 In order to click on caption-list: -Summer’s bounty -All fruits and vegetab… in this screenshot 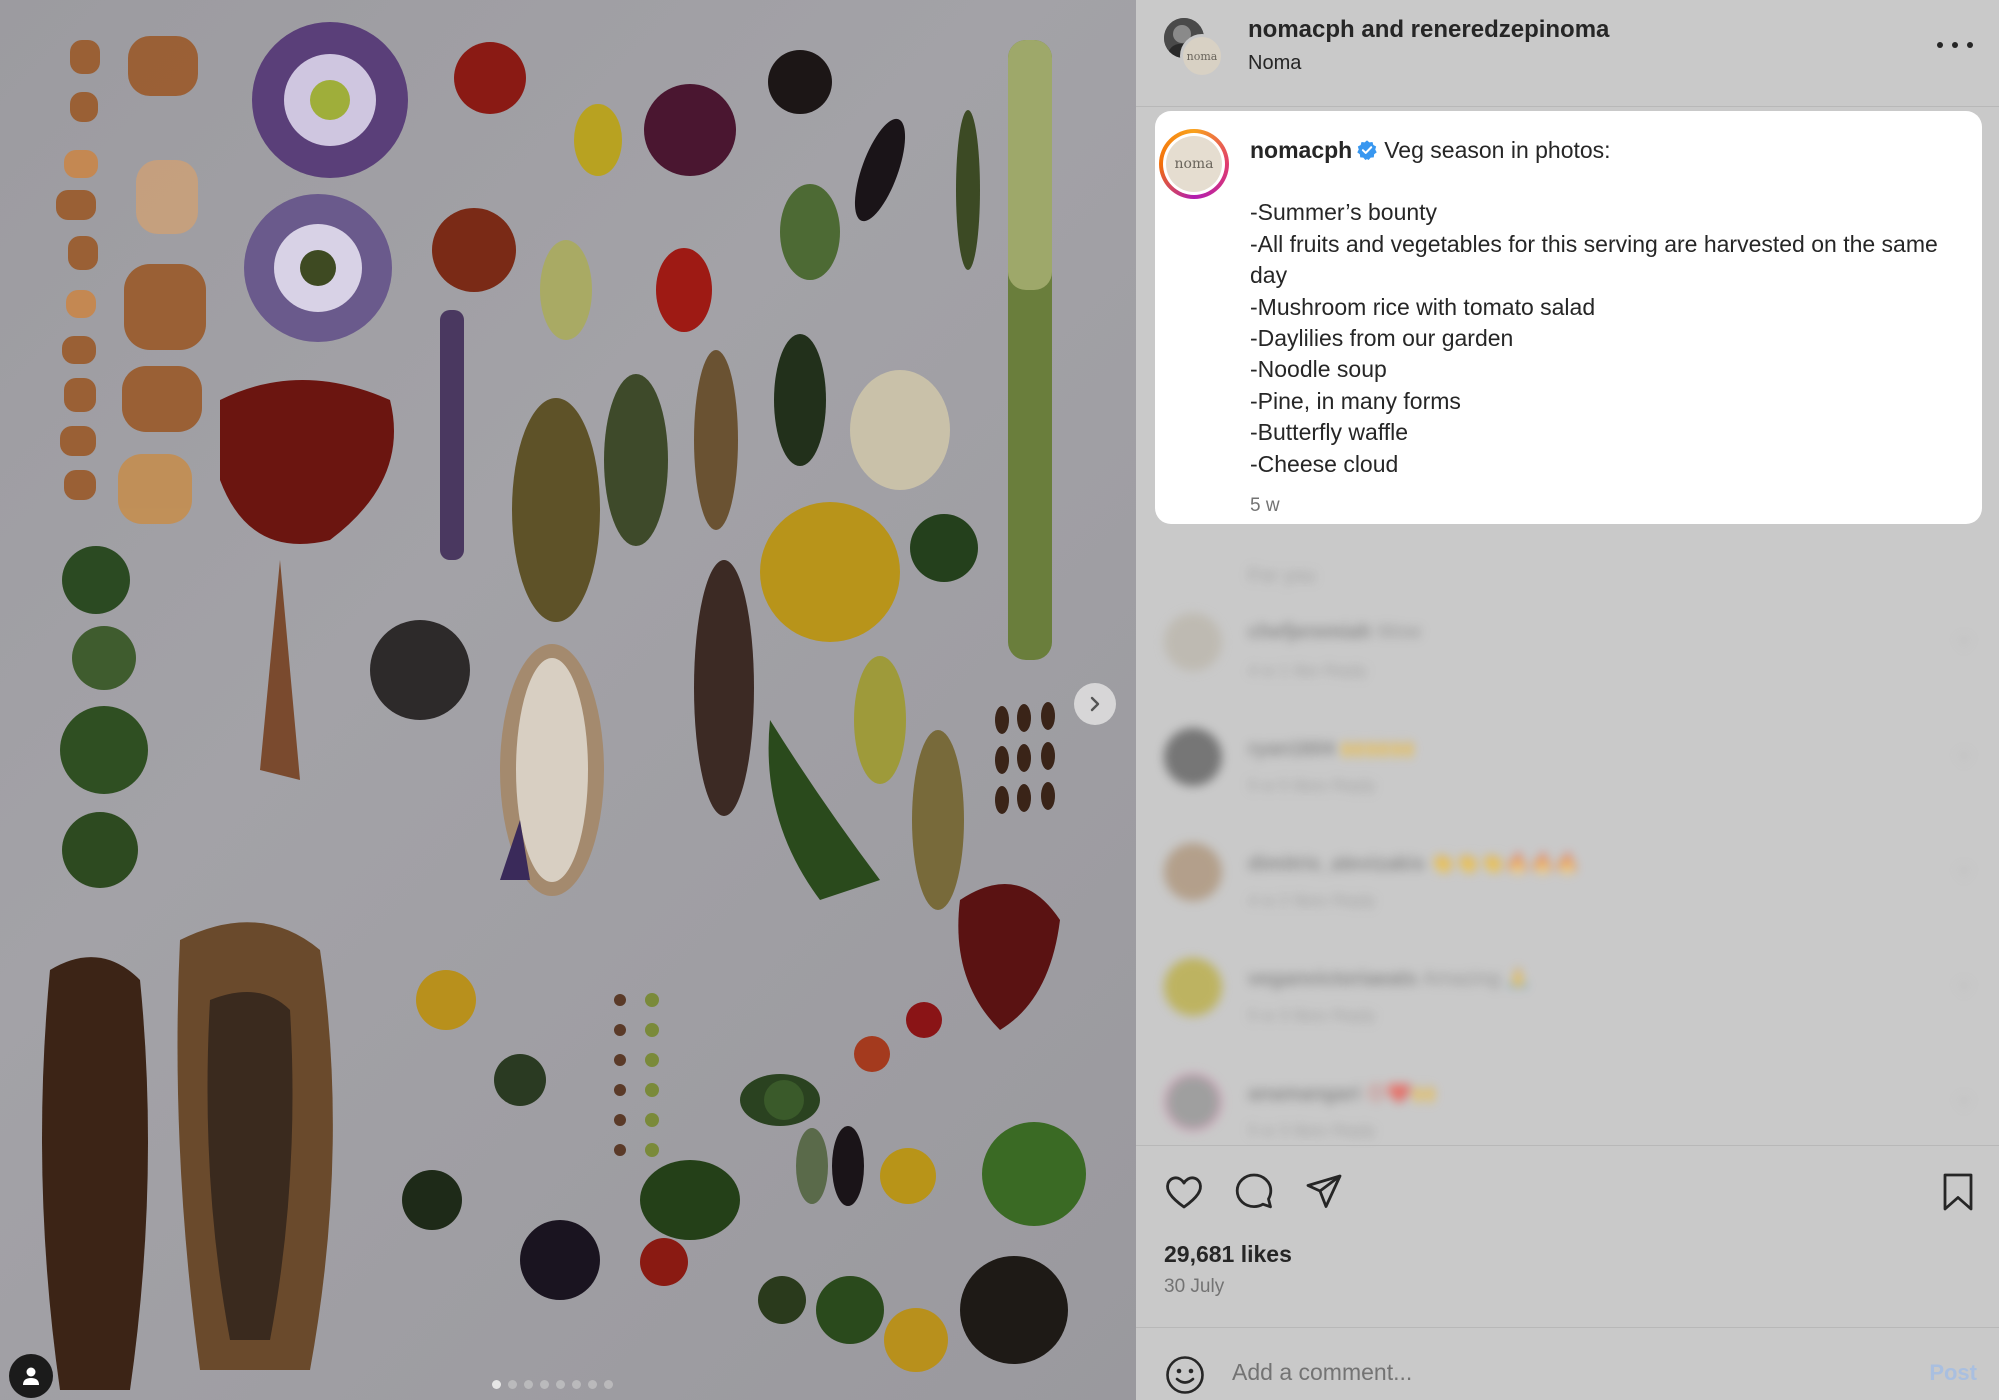, I will do `click(1605, 338)`.